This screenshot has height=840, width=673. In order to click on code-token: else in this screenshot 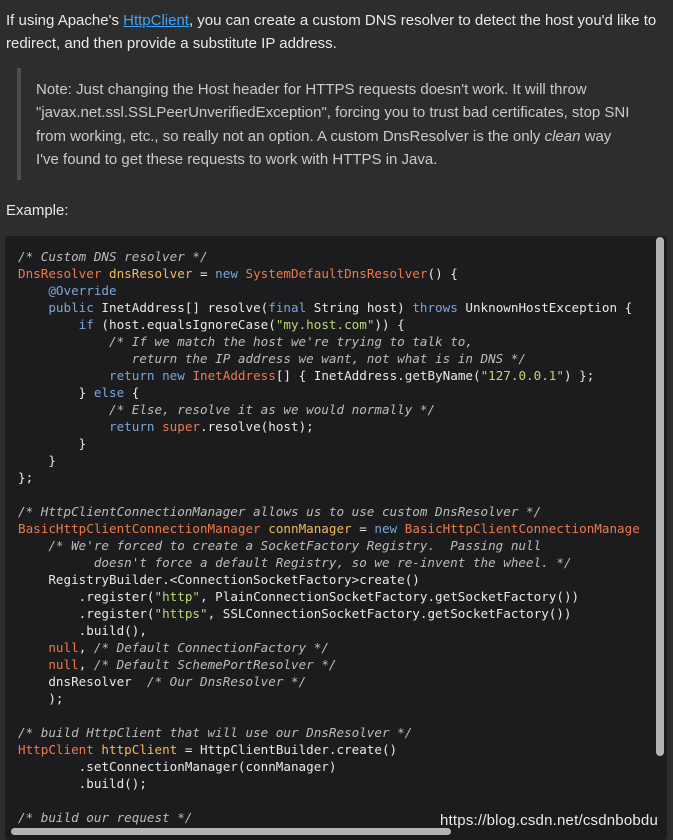, I will do `click(109, 392)`.